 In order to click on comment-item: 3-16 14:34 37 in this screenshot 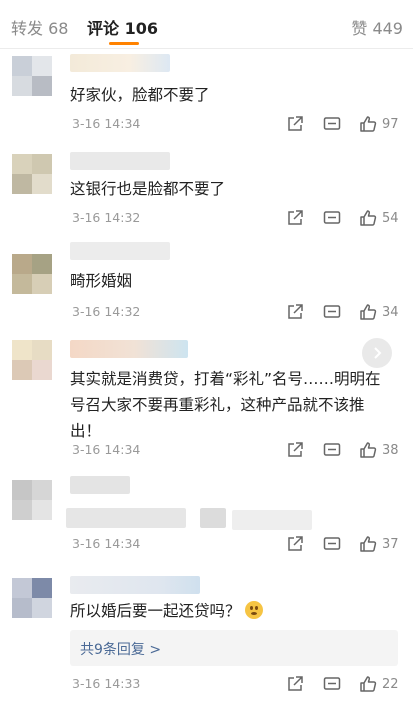, I will do `click(206, 519)`.